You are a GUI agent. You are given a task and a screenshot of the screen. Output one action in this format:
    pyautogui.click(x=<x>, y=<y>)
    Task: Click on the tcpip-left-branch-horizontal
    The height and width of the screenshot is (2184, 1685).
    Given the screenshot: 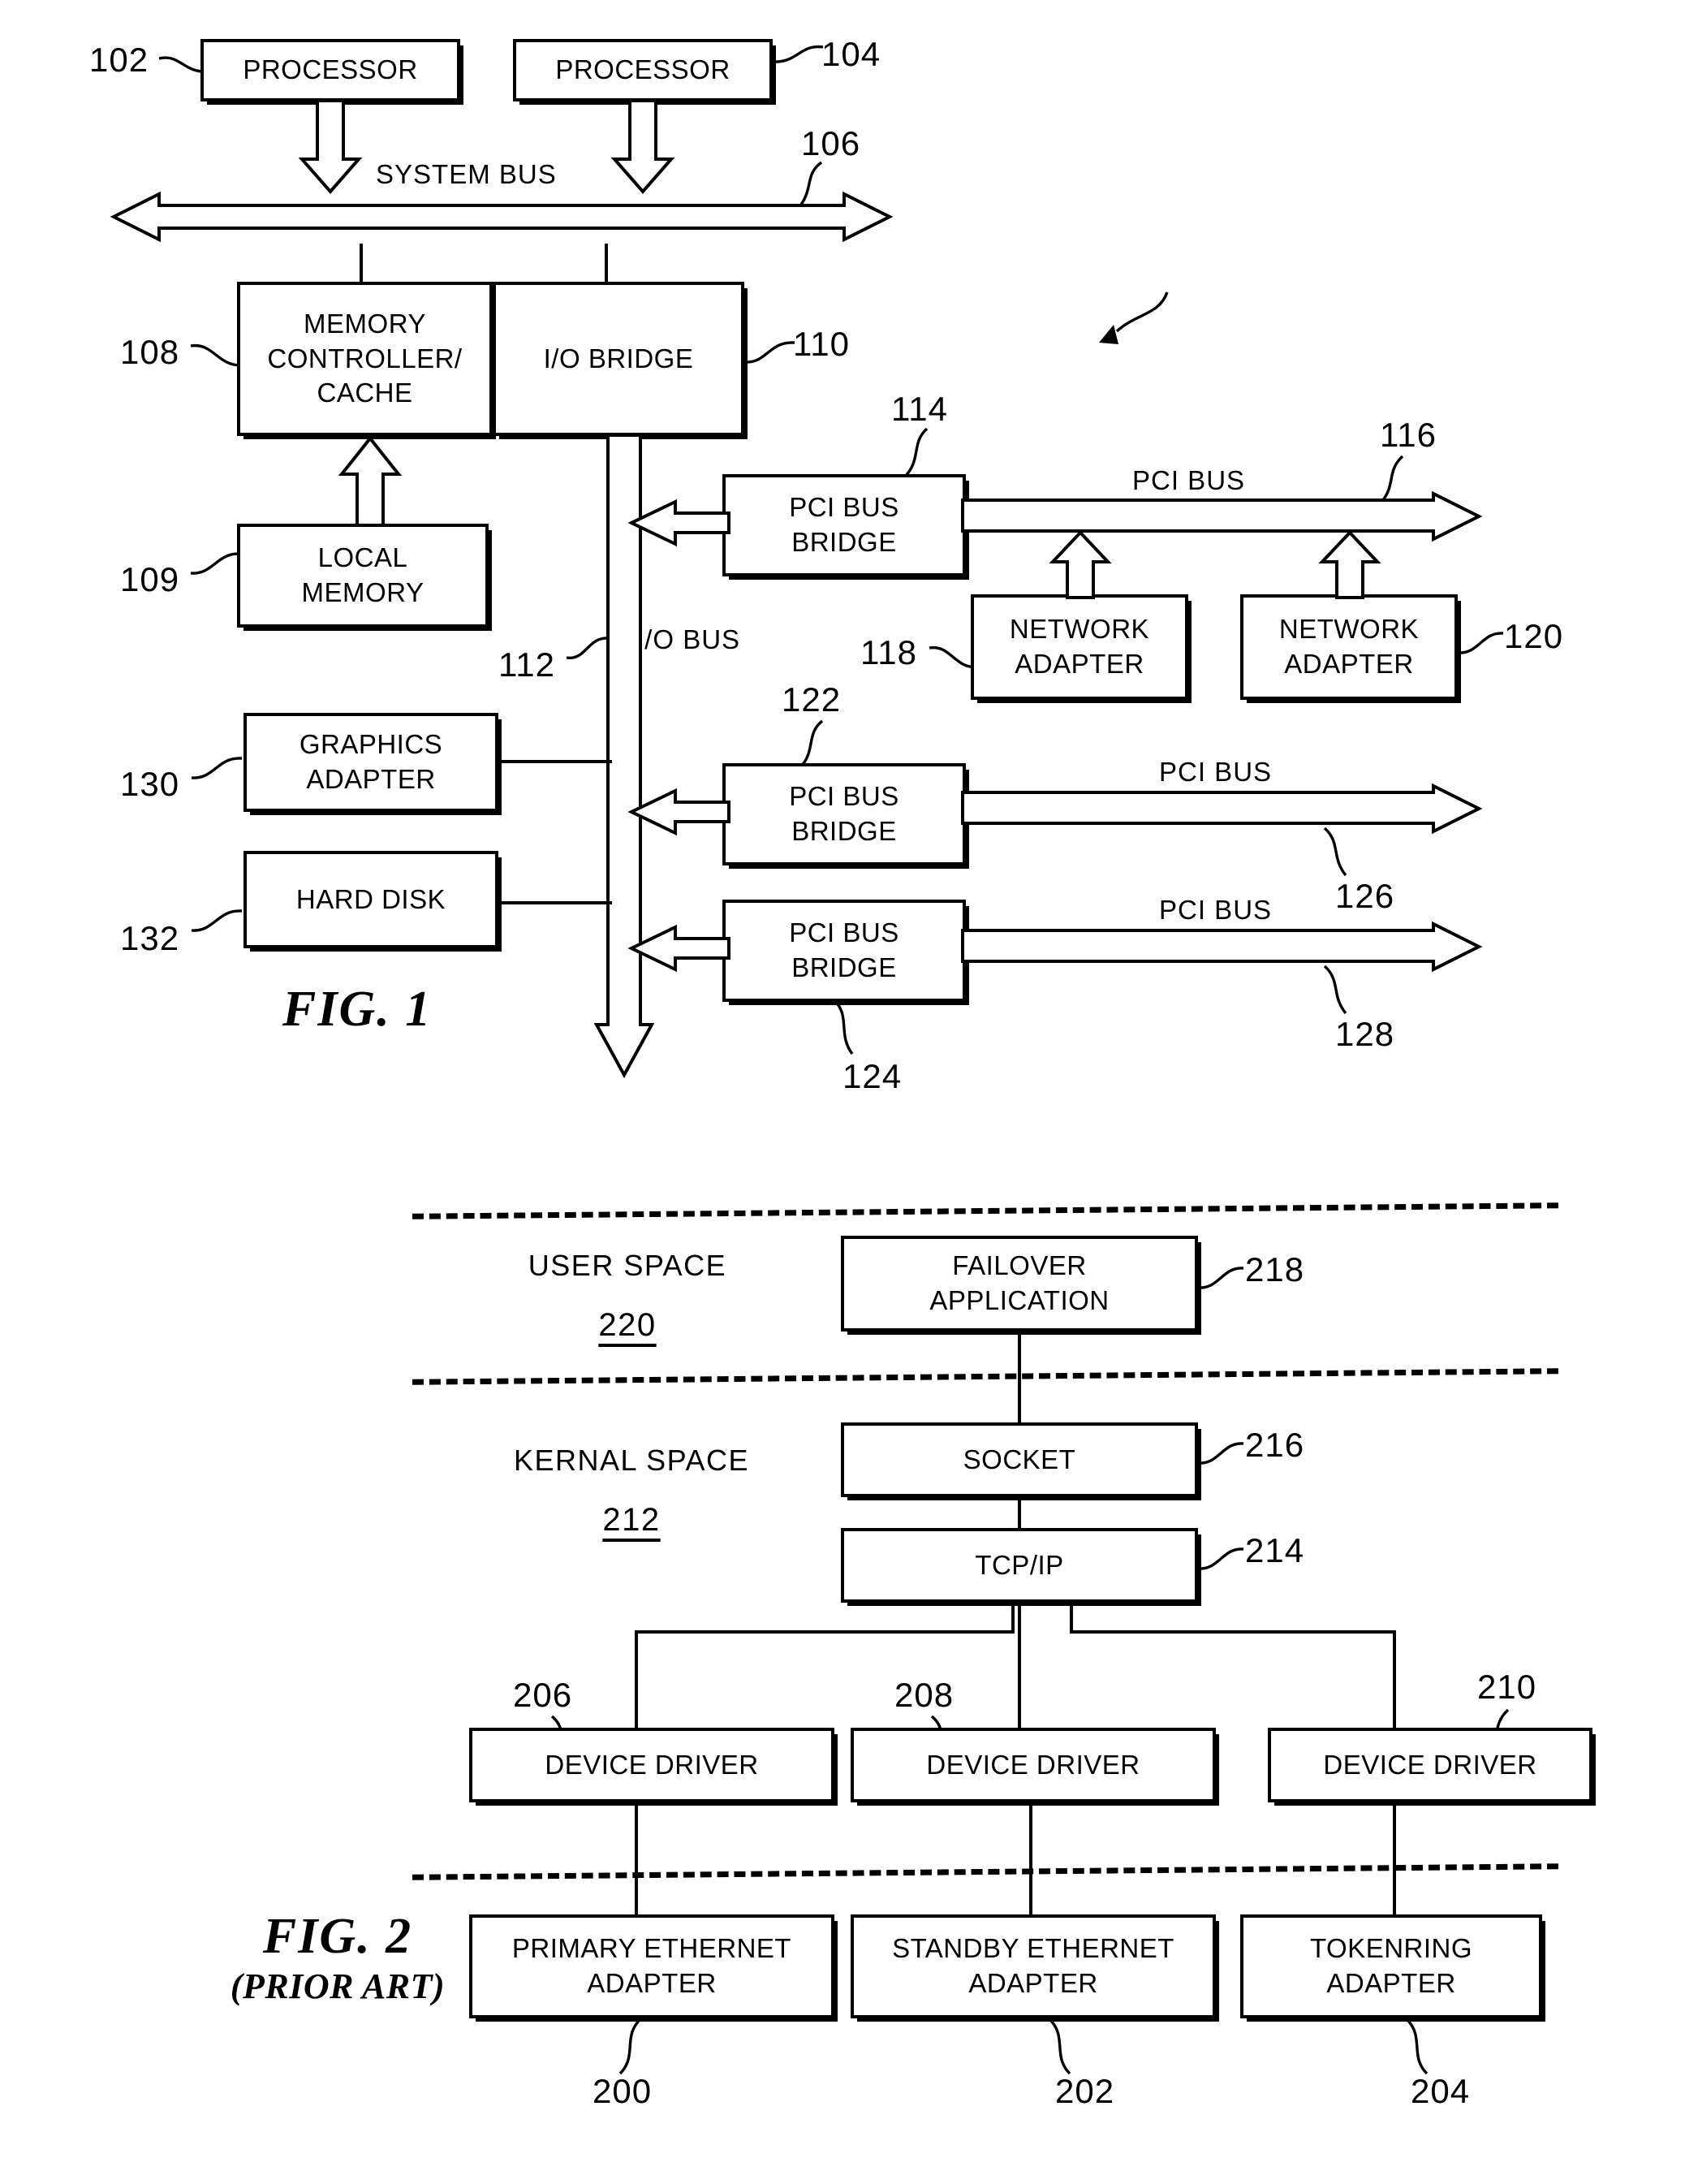 What is the action you would take?
    pyautogui.click(x=825, y=1632)
    